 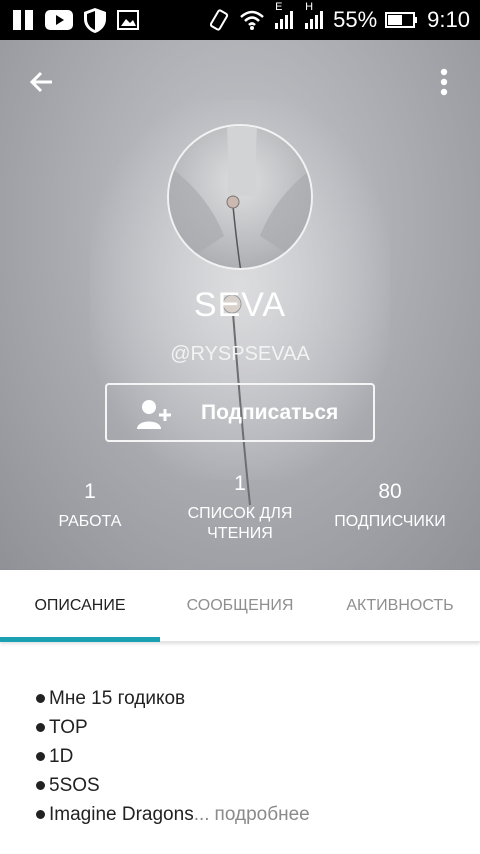 What do you see at coordinates (355, 19) in the screenshot?
I see `battery-percent: 55%` at bounding box center [355, 19].